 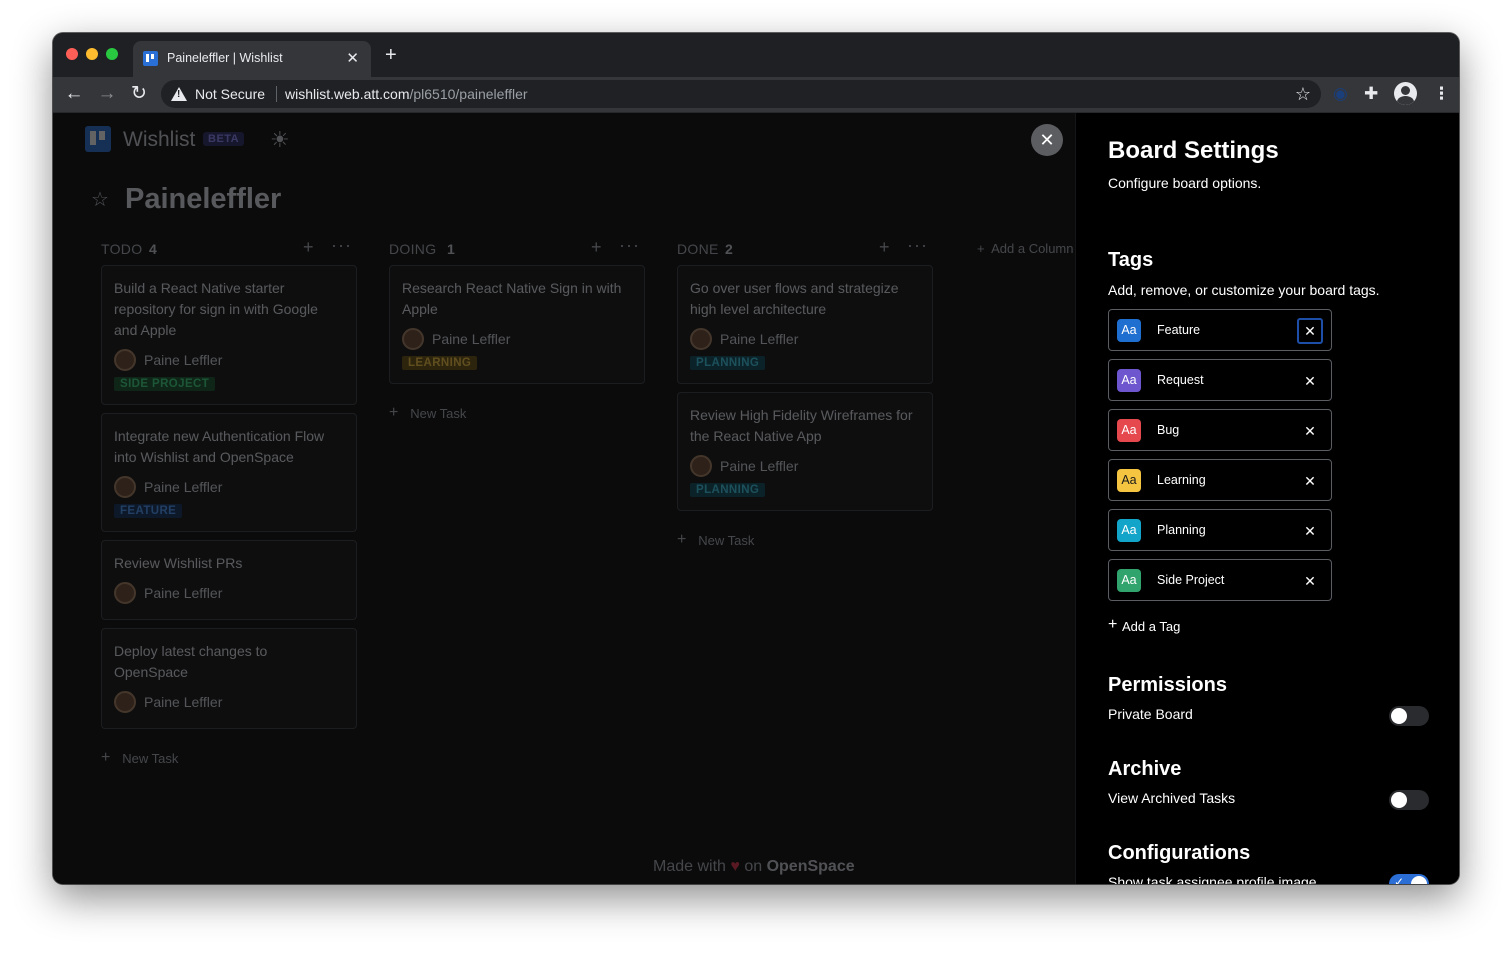 I want to click on view-archived-toggle, so click(x=1409, y=800).